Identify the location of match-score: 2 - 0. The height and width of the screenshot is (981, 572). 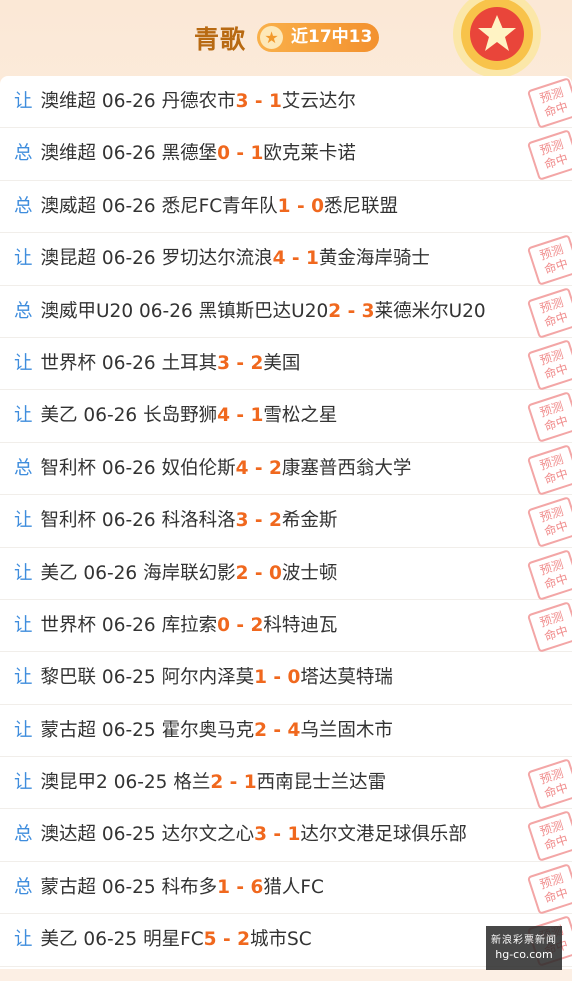
(258, 573).